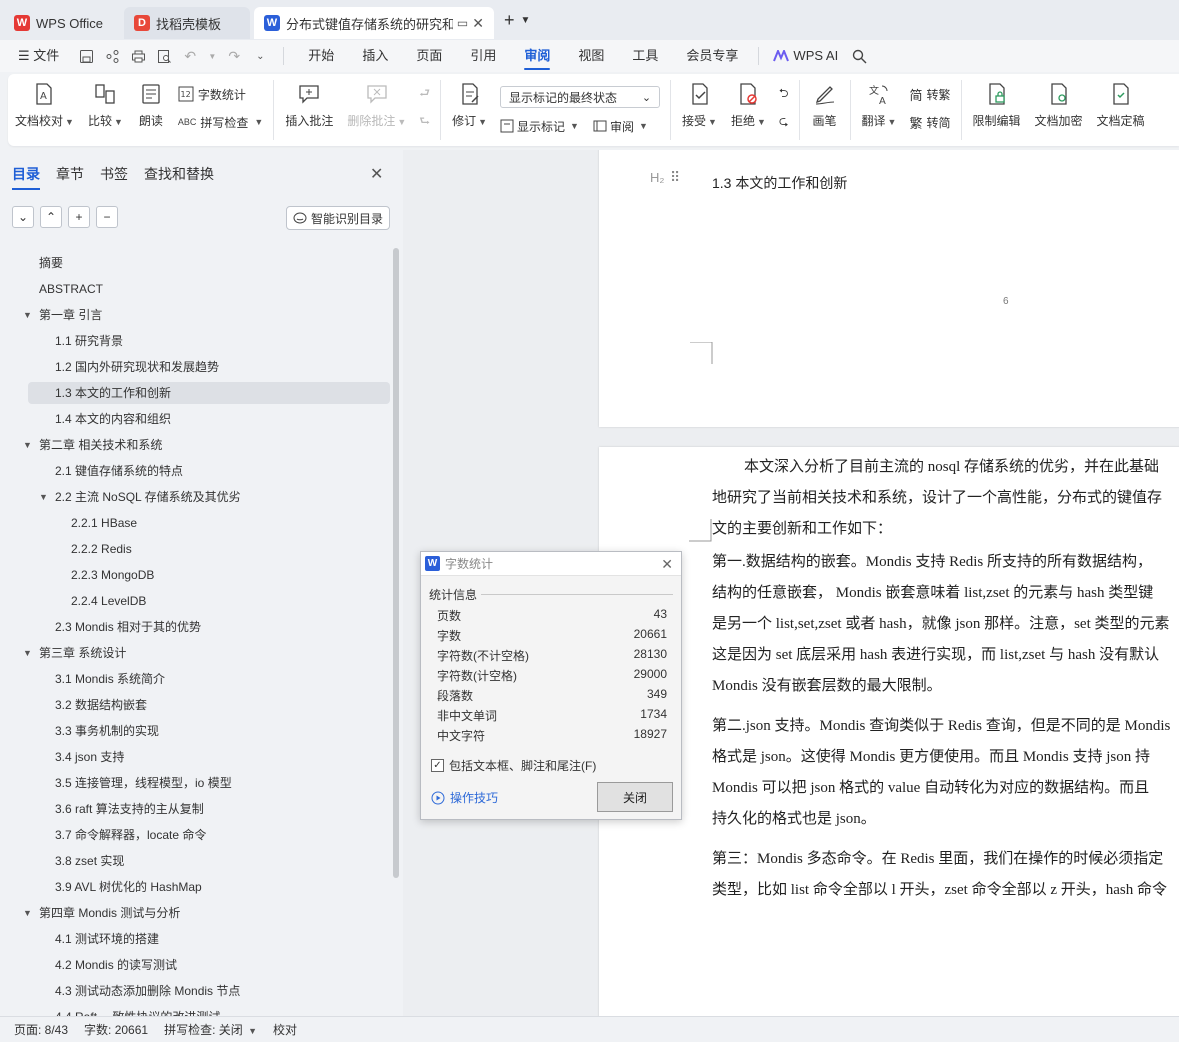  I want to click on search-icon, so click(859, 56).